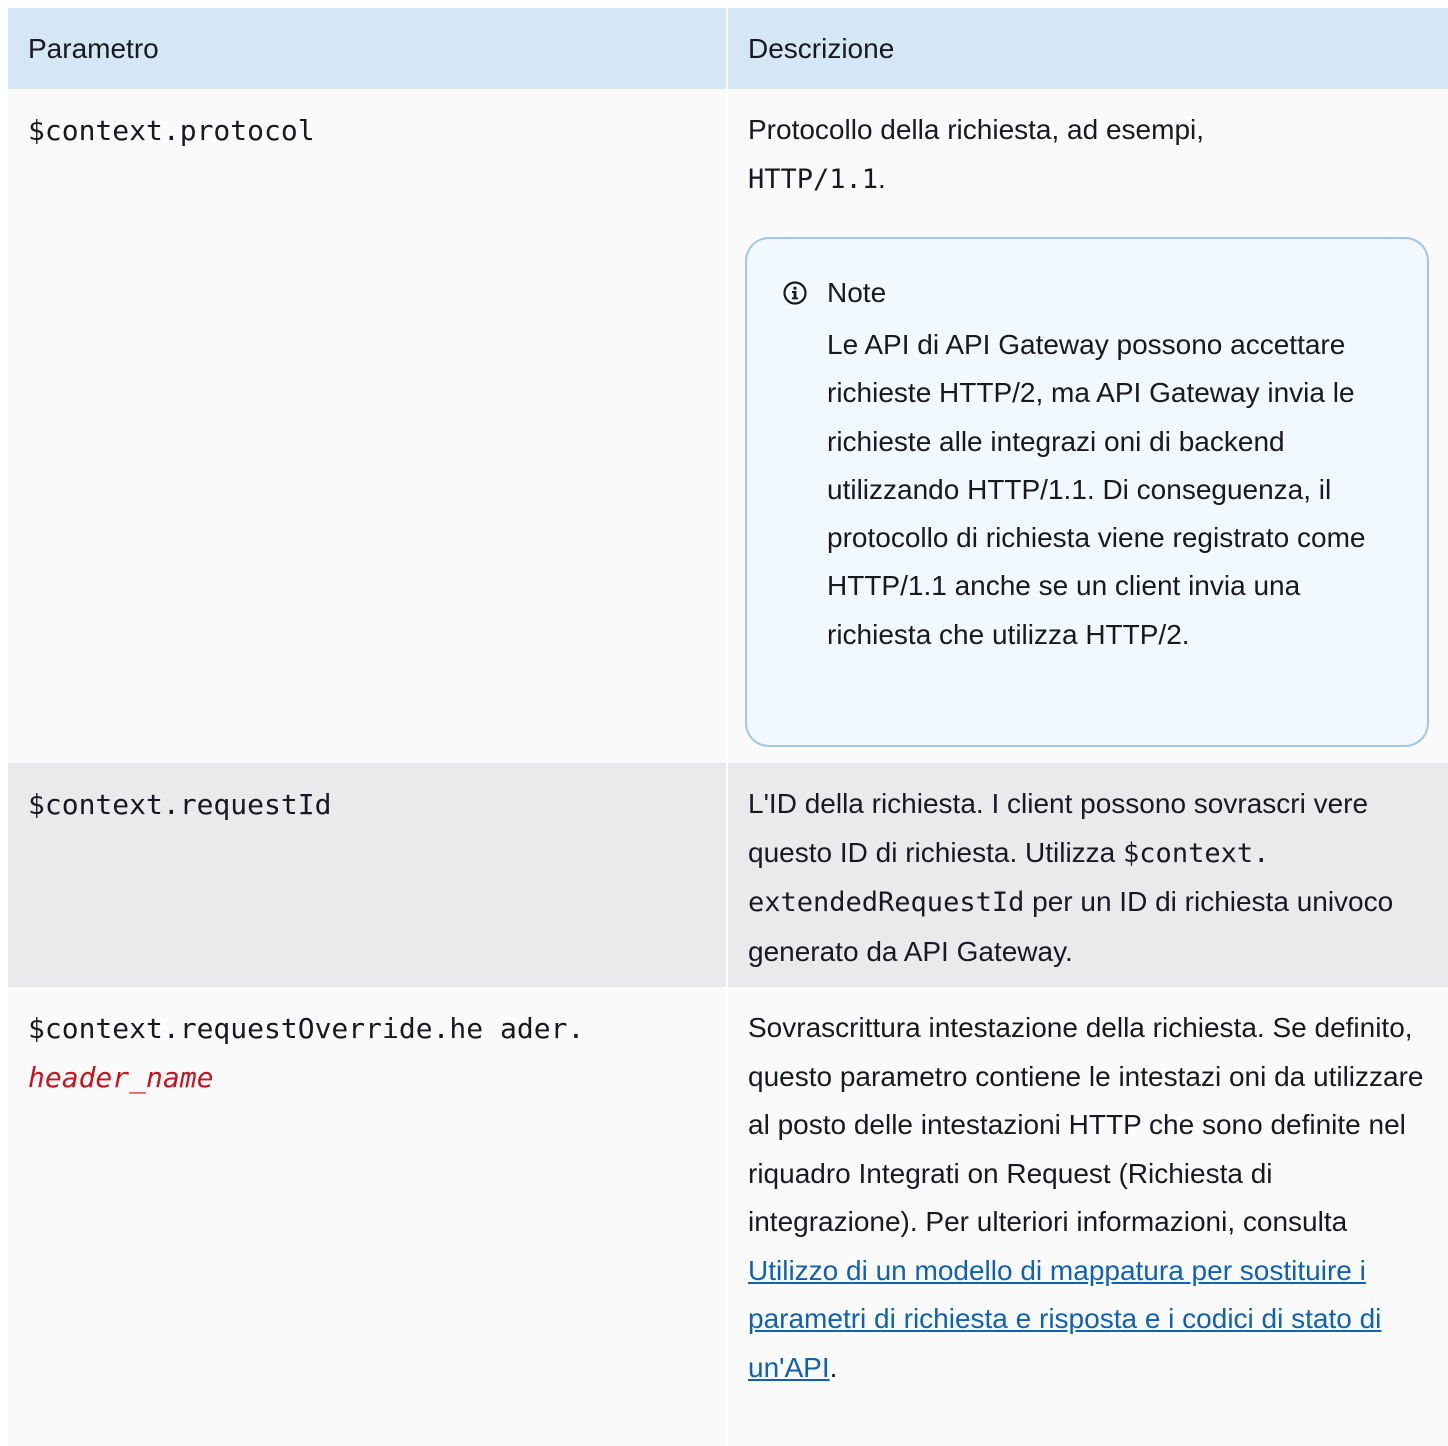  Describe the element at coordinates (121, 1077) in the screenshot. I see `param-placeholder: header_name` at that location.